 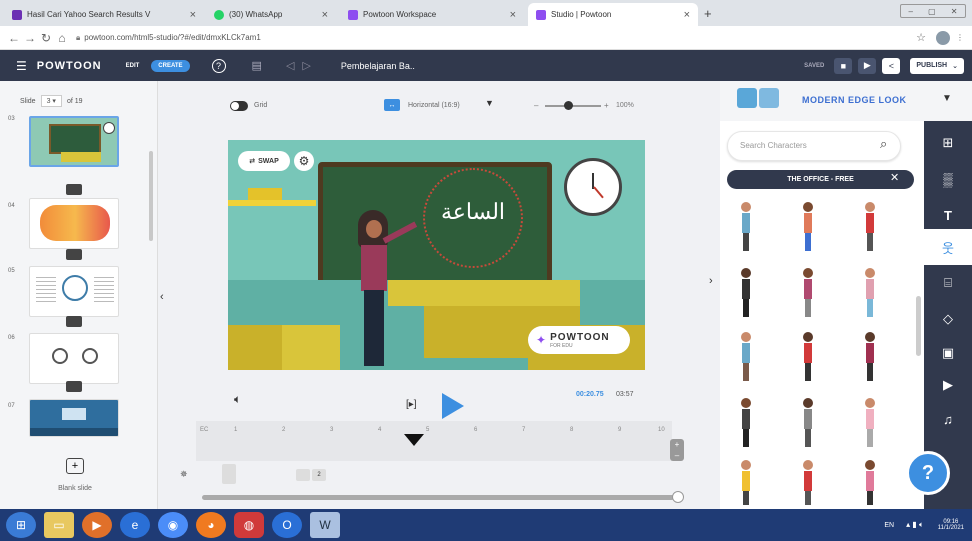 What do you see at coordinates (708, 13) in the screenshot?
I see `new-tab-icon: +` at bounding box center [708, 13].